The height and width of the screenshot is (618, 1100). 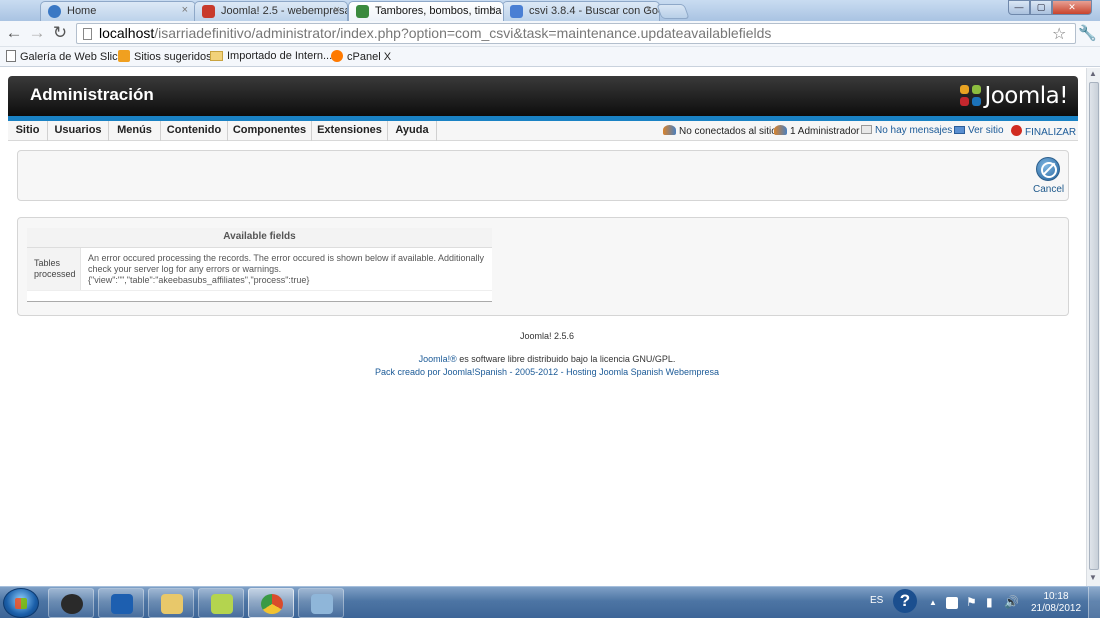 What do you see at coordinates (581, 11) in the screenshot?
I see `tab-csvi-search: csvi 3.8.4 - Buscar con Goo ×` at bounding box center [581, 11].